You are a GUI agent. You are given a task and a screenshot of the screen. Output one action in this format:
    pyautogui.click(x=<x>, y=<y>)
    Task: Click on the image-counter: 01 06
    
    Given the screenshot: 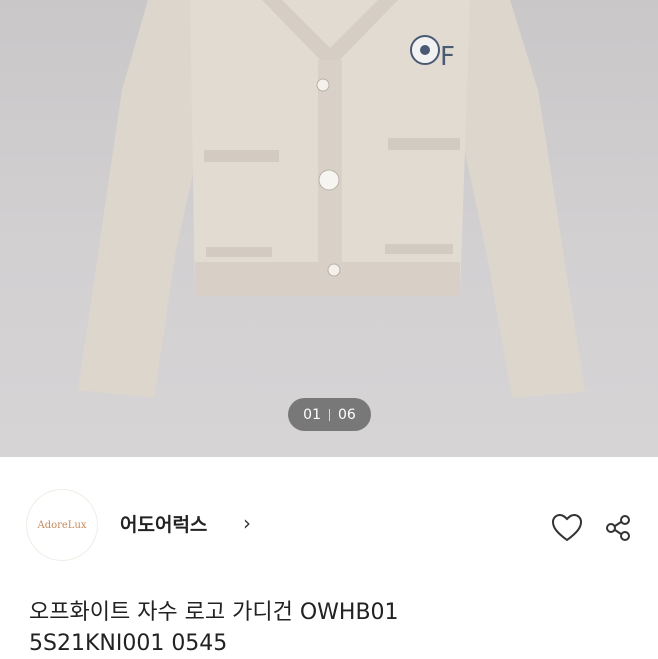 What is the action you would take?
    pyautogui.click(x=329, y=414)
    